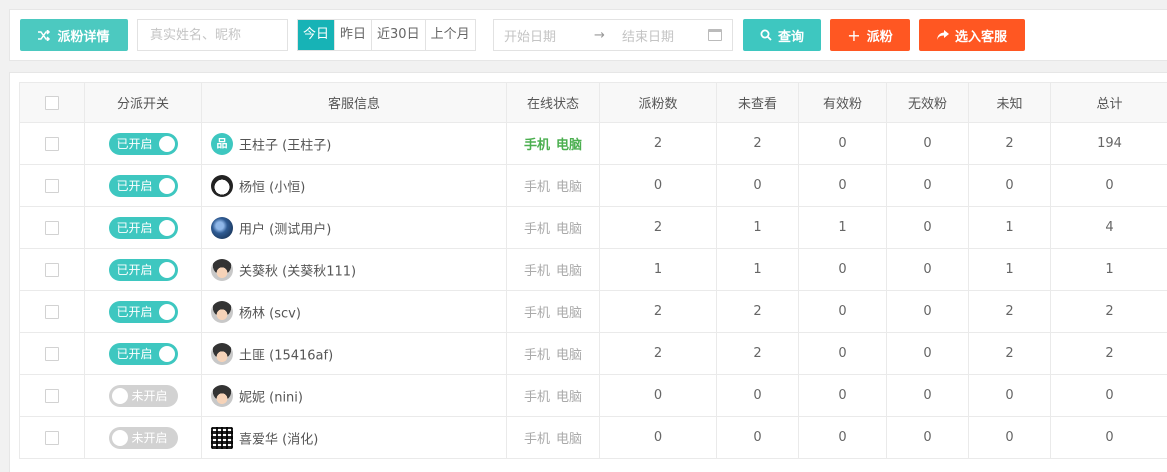  What do you see at coordinates (757, 102) in the screenshot?
I see `header-unviewed: 未查看` at bounding box center [757, 102].